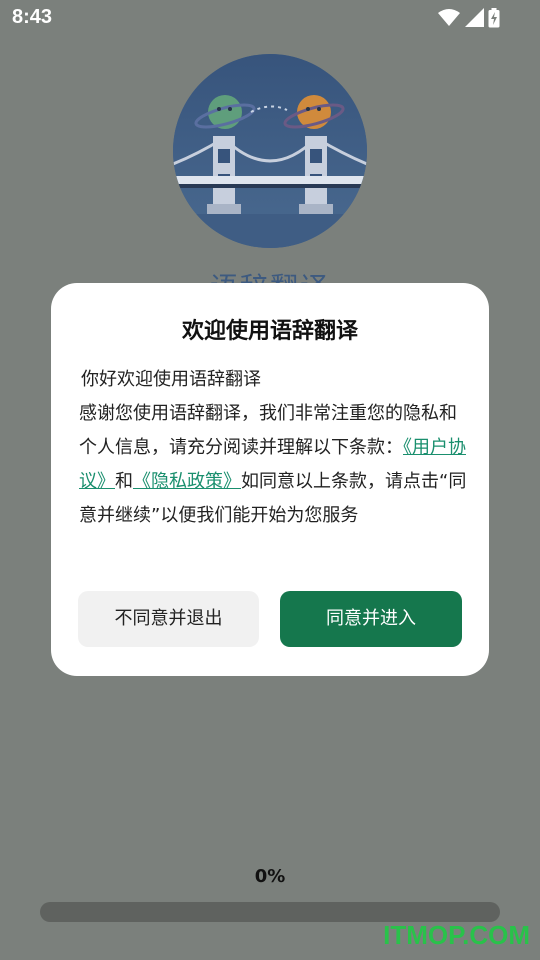 The height and width of the screenshot is (960, 540). What do you see at coordinates (168, 619) in the screenshot?
I see `decline-and-exit-button: 不同意并退出` at bounding box center [168, 619].